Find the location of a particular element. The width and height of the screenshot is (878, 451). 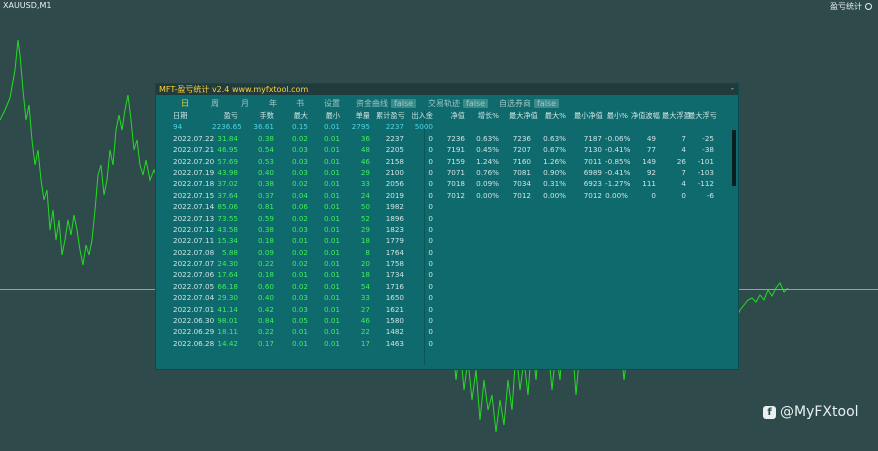

settings-button: 设置 is located at coordinates (332, 103).